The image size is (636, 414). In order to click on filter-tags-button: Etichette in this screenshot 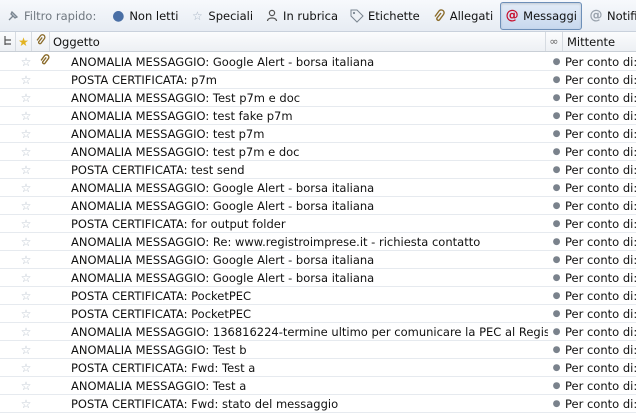, I will do `click(385, 16)`.